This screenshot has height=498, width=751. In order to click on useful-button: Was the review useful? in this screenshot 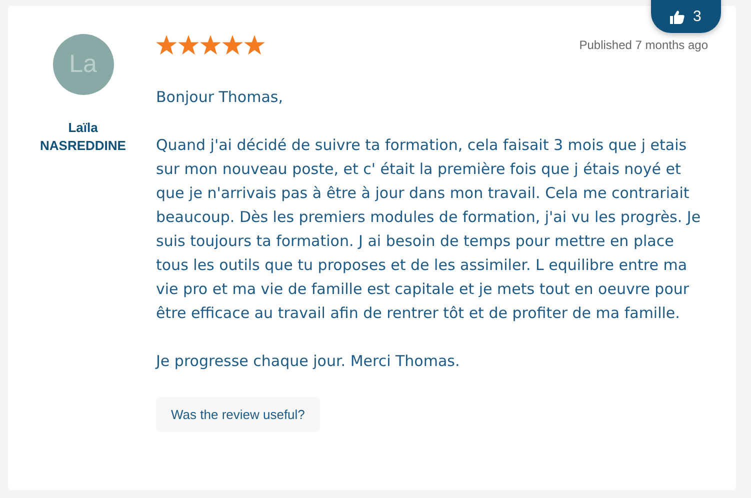, I will do `click(238, 414)`.